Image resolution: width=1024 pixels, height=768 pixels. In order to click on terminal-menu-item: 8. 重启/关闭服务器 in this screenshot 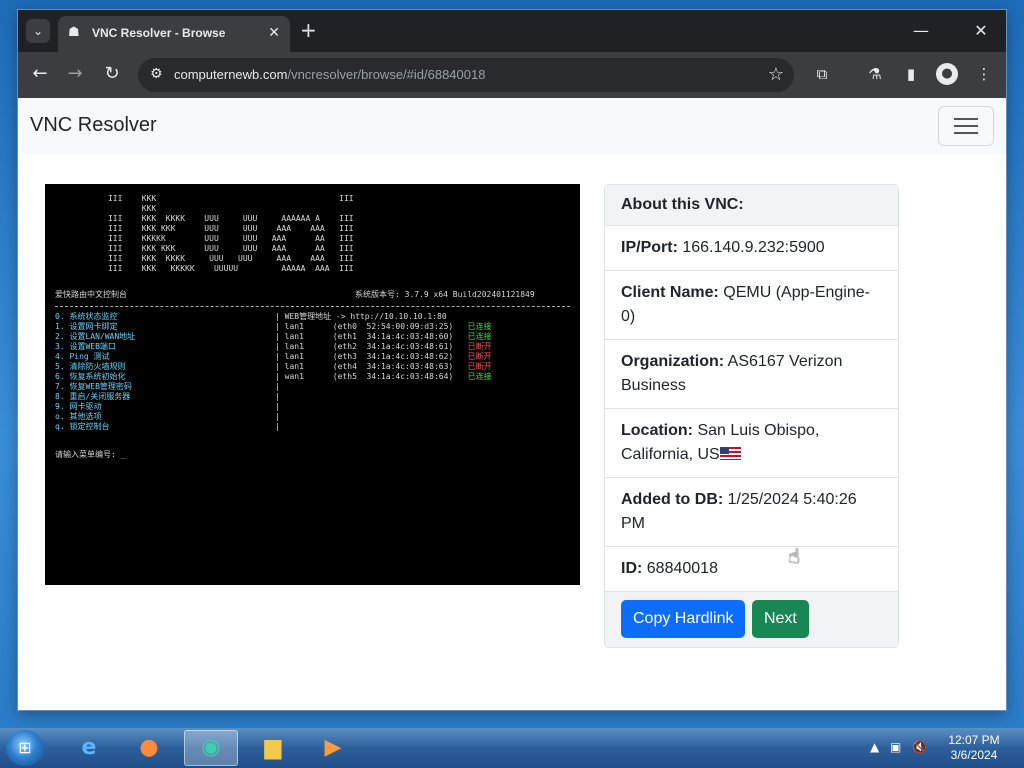, I will do `click(93, 396)`.